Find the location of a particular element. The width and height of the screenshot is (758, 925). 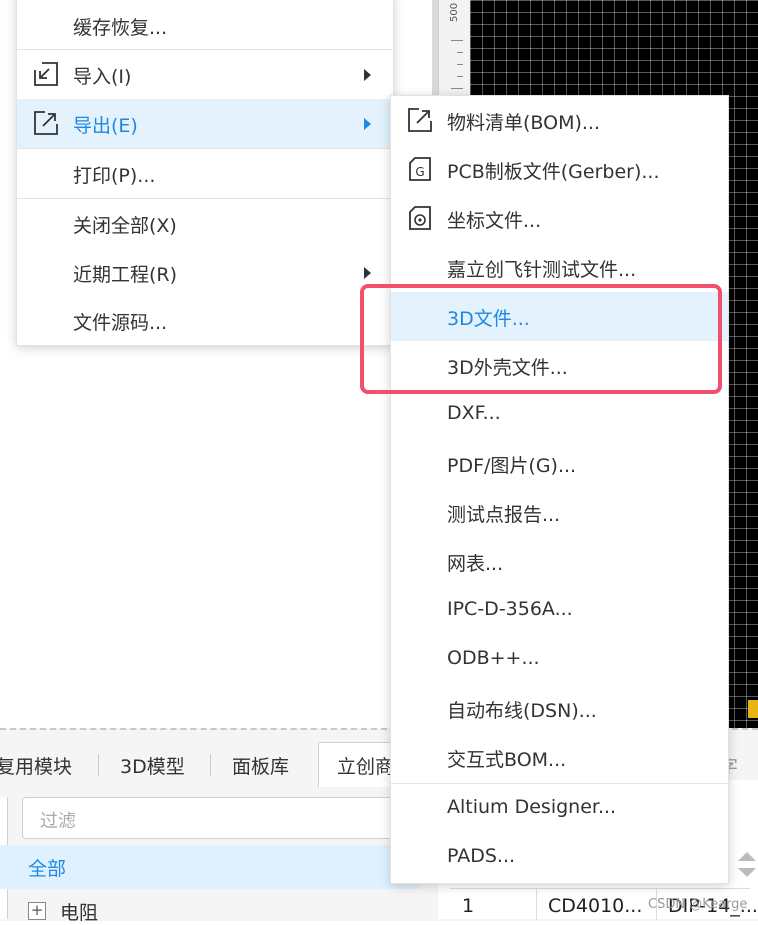

tab-panel-library: 面板库 is located at coordinates (260, 765).